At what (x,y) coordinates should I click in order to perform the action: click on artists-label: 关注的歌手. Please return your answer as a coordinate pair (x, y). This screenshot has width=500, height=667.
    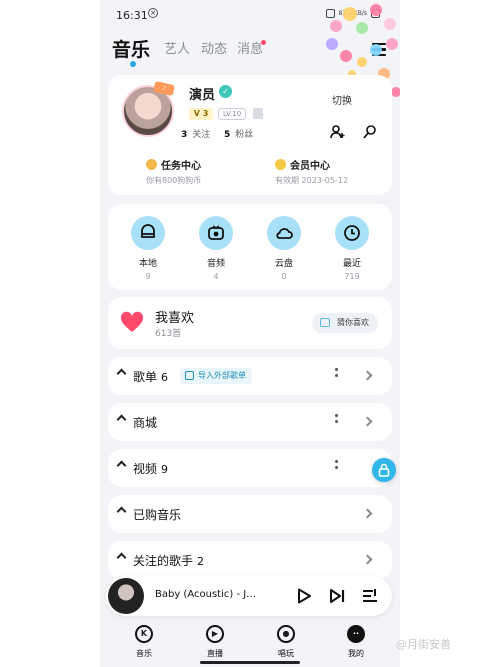
    Looking at the image, I should click on (163, 561).